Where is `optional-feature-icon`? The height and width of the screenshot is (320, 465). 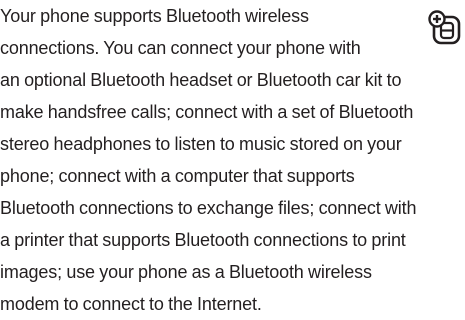 optional-feature-icon is located at coordinates (444, 27).